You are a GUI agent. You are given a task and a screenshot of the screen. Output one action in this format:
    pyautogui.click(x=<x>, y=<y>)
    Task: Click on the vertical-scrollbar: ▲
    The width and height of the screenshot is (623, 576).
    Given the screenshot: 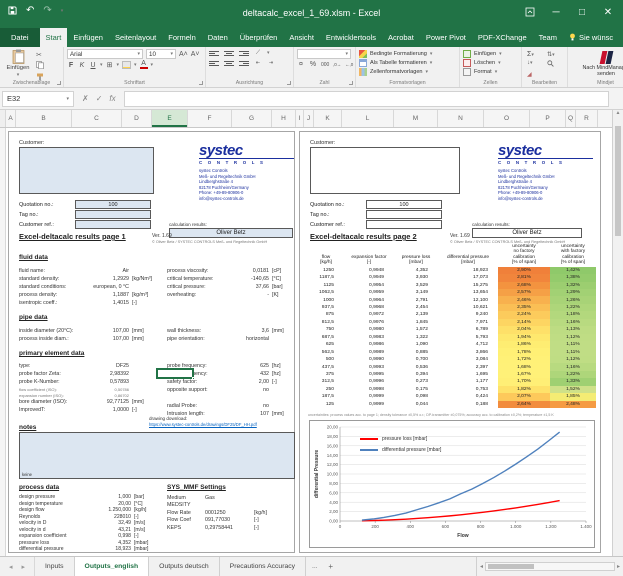 What is the action you would take?
    pyautogui.click(x=617, y=333)
    